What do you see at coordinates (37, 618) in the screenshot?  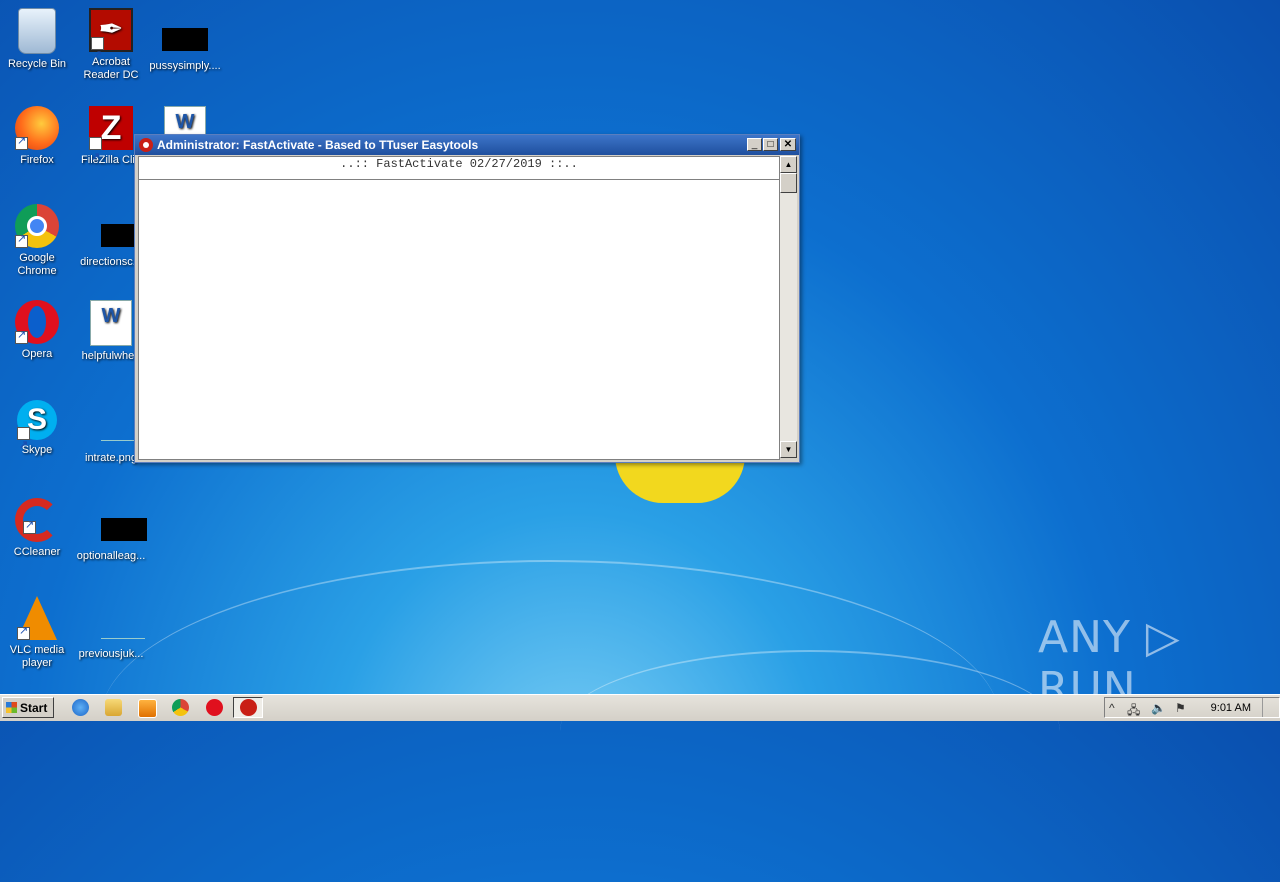 I see `vlc-icon` at bounding box center [37, 618].